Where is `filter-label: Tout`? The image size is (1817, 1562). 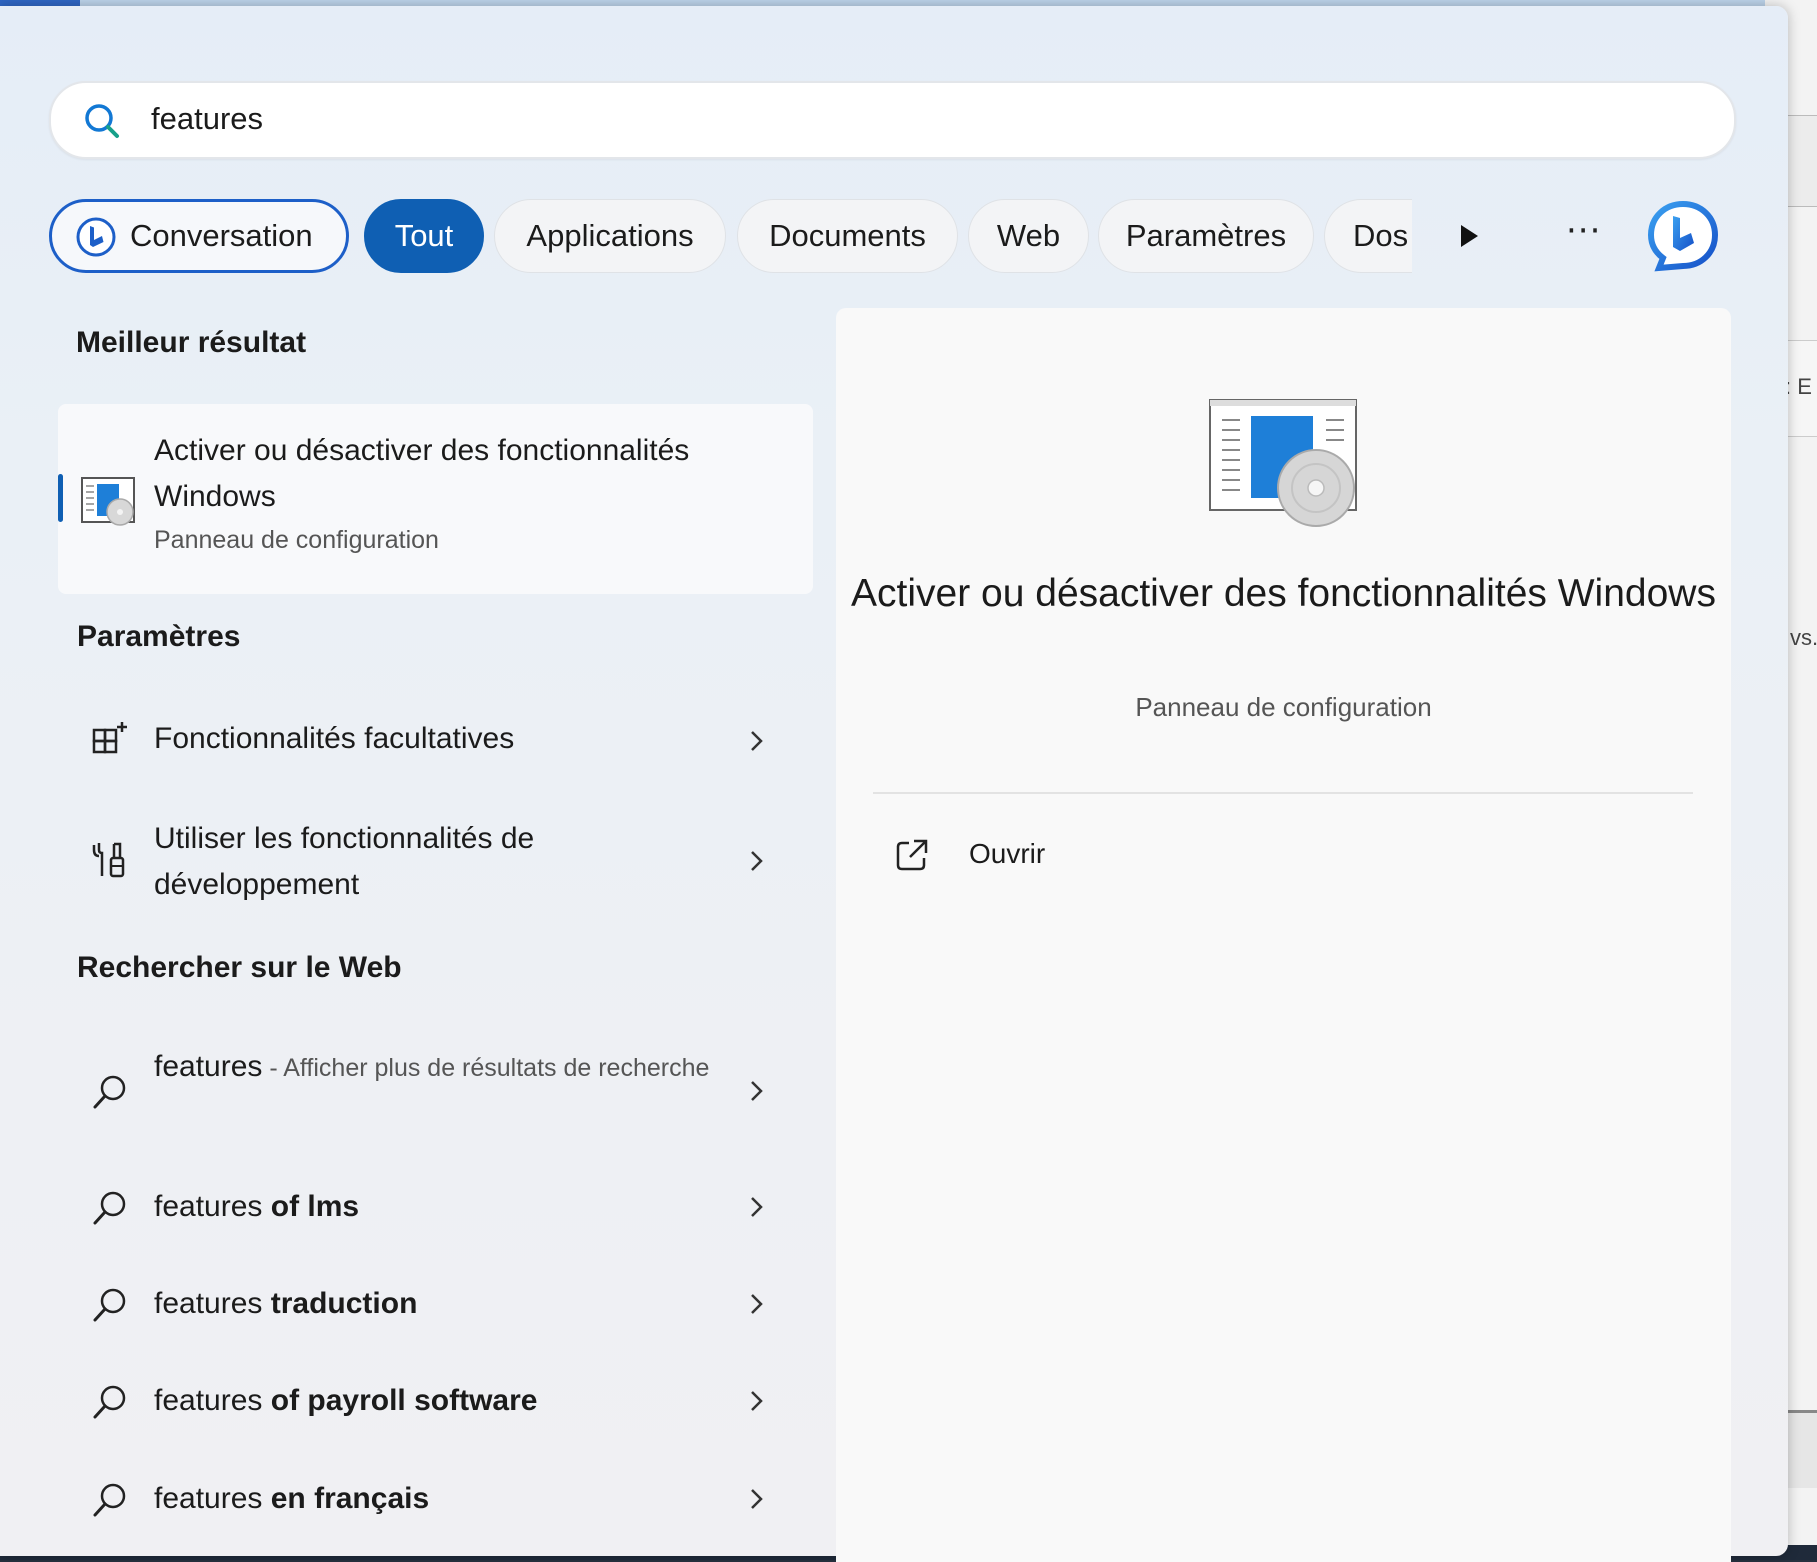
filter-label: Tout is located at coordinates (424, 235).